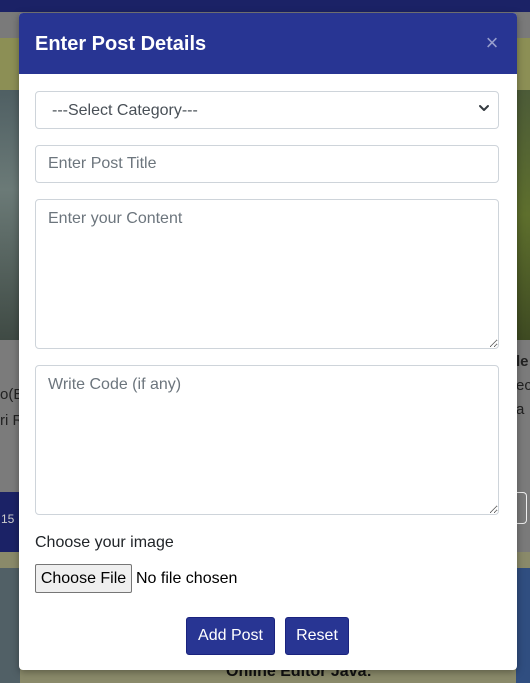 The width and height of the screenshot is (530, 683). I want to click on image-label: Choose your image, so click(104, 542).